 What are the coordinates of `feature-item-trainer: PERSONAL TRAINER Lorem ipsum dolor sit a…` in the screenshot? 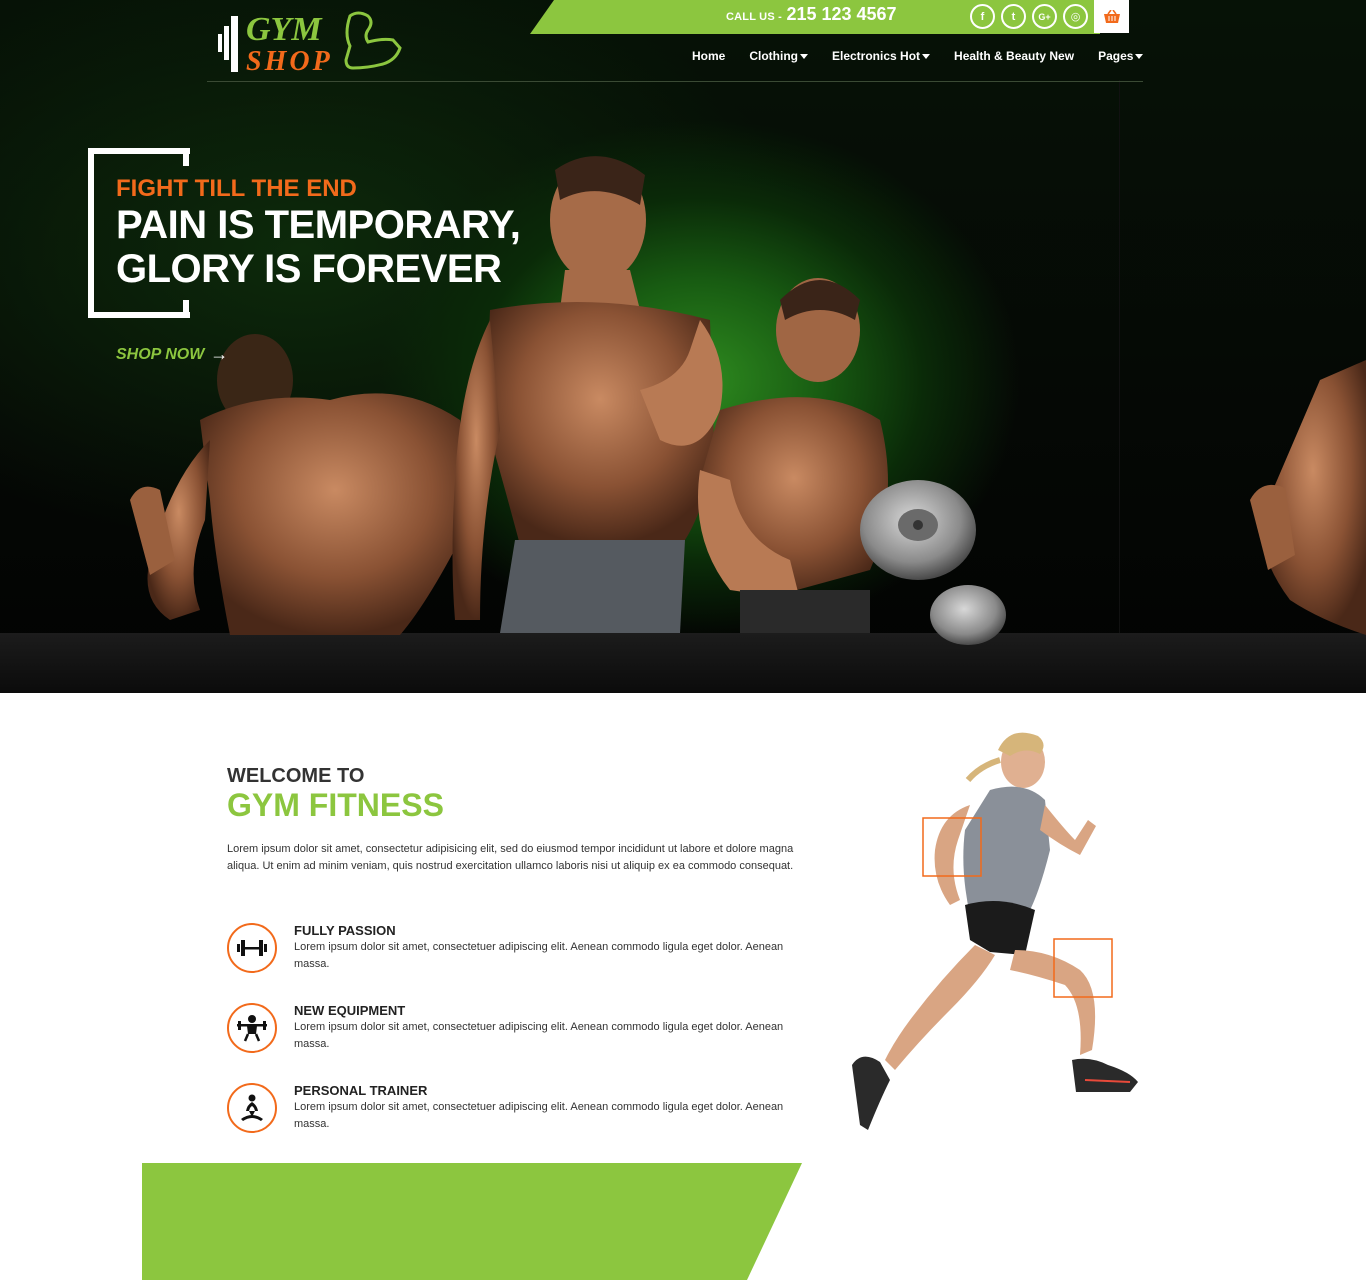 It's located at (517, 1113).